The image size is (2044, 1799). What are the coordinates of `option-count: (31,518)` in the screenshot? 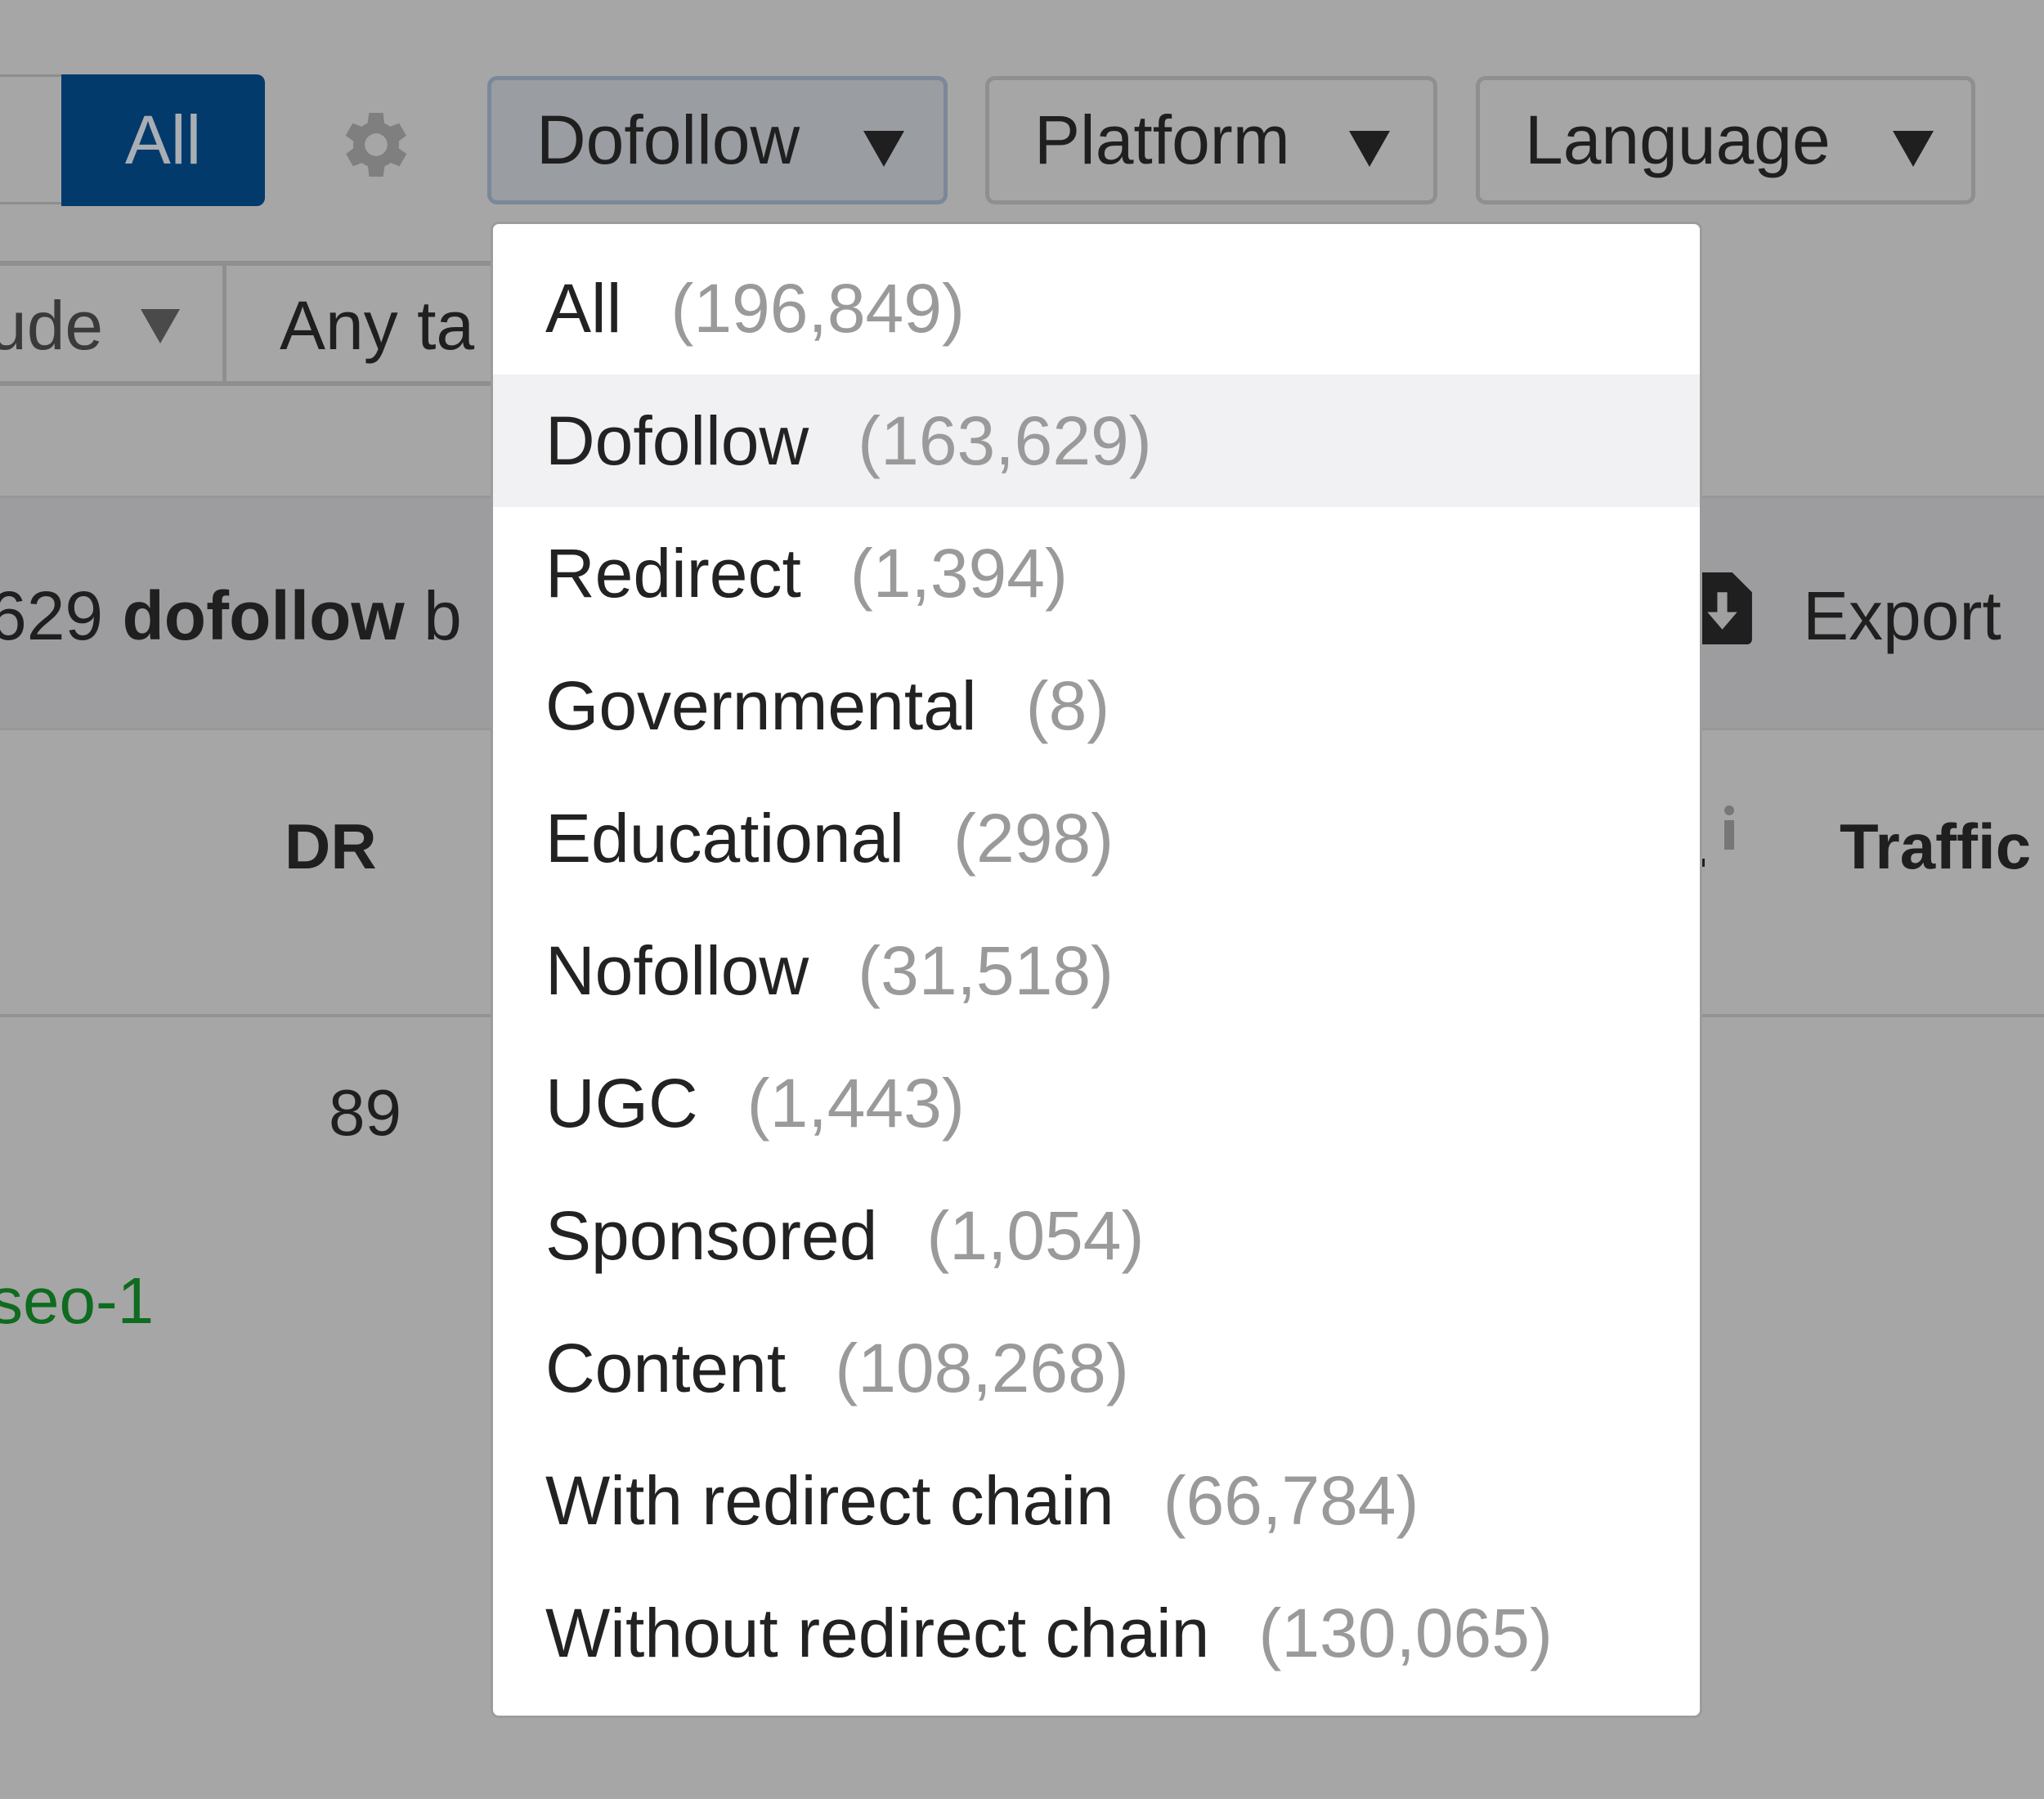 It's located at (986, 970).